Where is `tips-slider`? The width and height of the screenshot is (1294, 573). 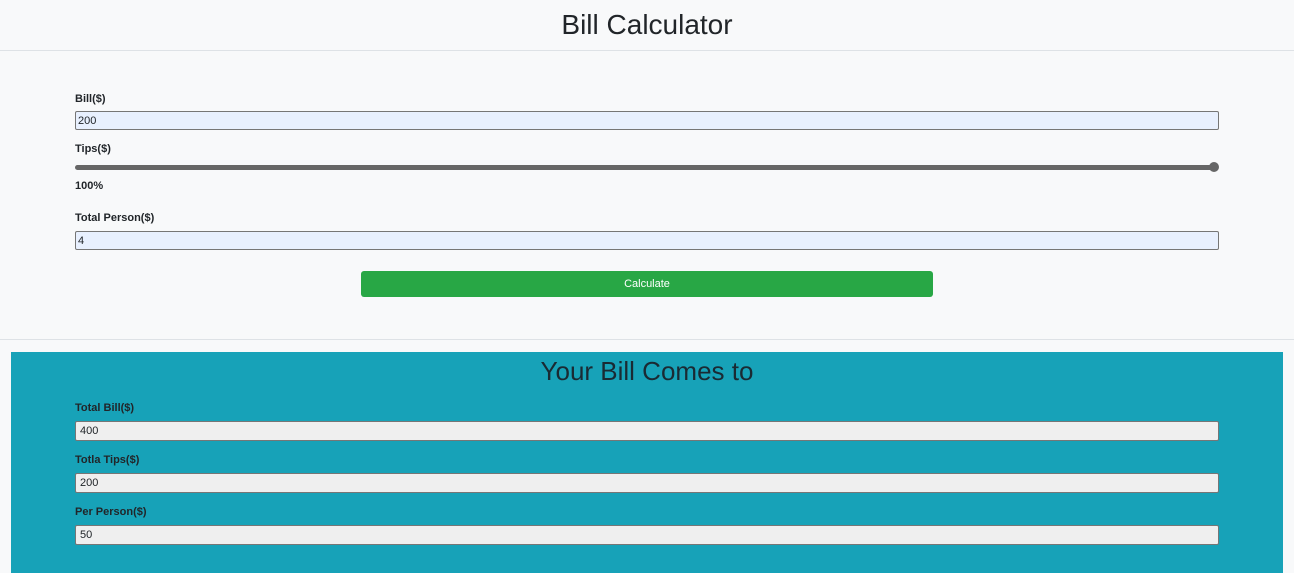
tips-slider is located at coordinates (645, 167).